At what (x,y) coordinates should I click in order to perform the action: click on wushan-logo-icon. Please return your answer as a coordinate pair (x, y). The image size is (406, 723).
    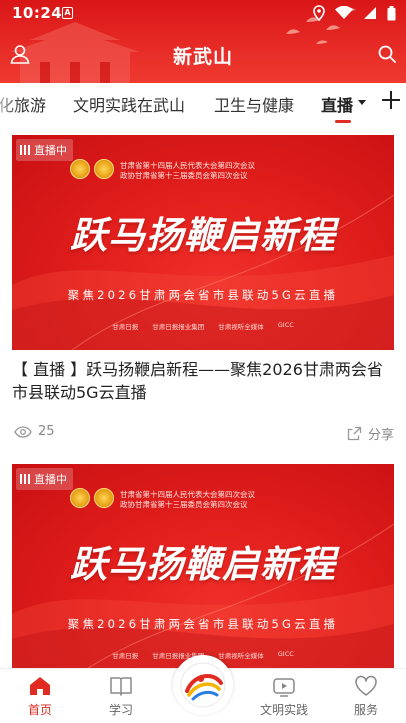
    Looking at the image, I should click on (203, 685).